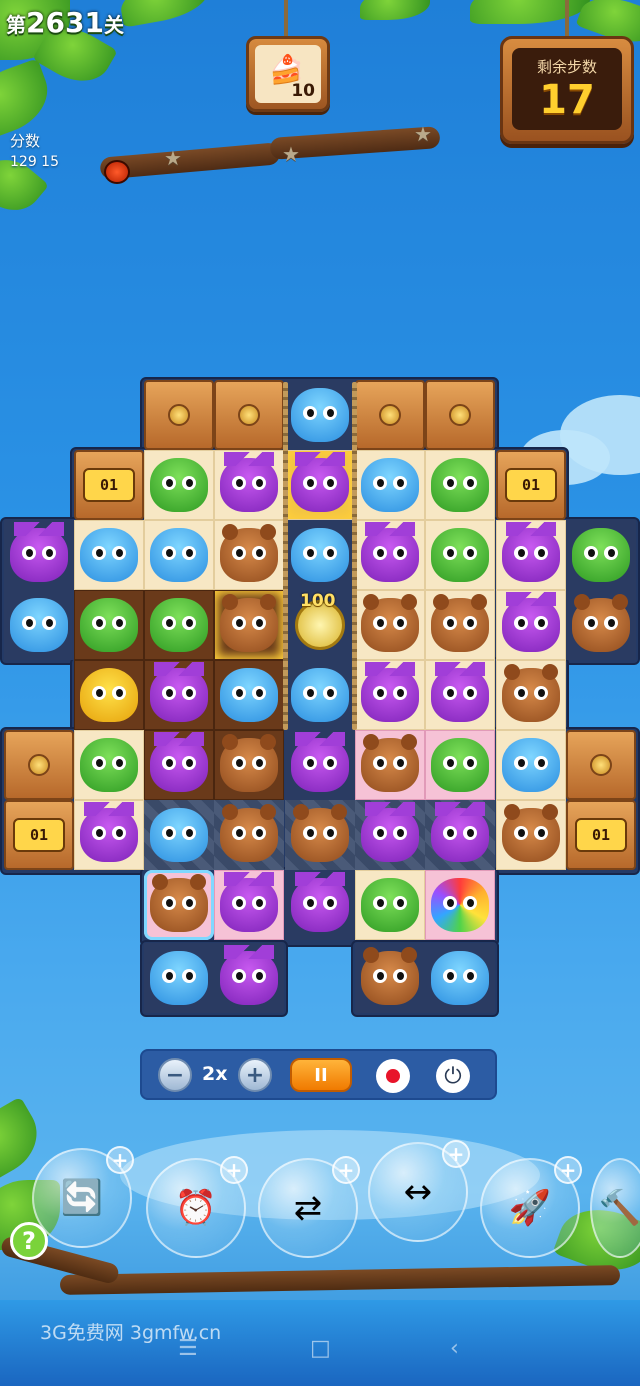 This screenshot has height=1386, width=640. I want to click on wooden-crate, so click(39, 765).